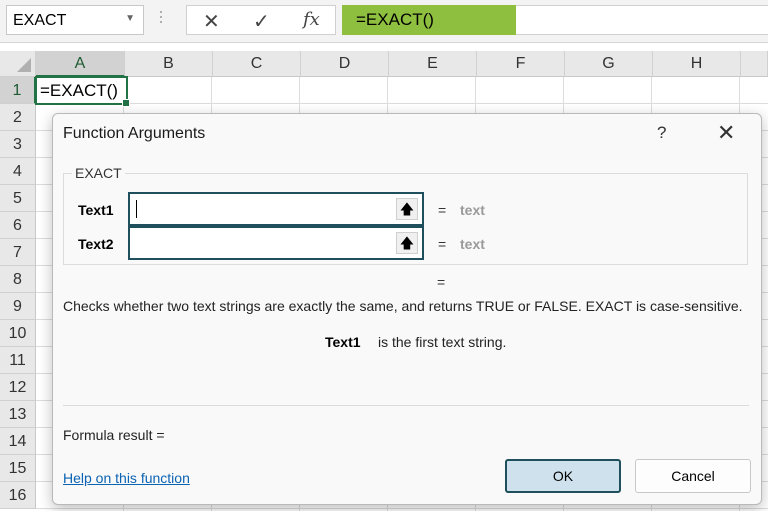 The image size is (768, 511). Describe the element at coordinates (472, 210) in the screenshot. I see `text1-type: text` at that location.